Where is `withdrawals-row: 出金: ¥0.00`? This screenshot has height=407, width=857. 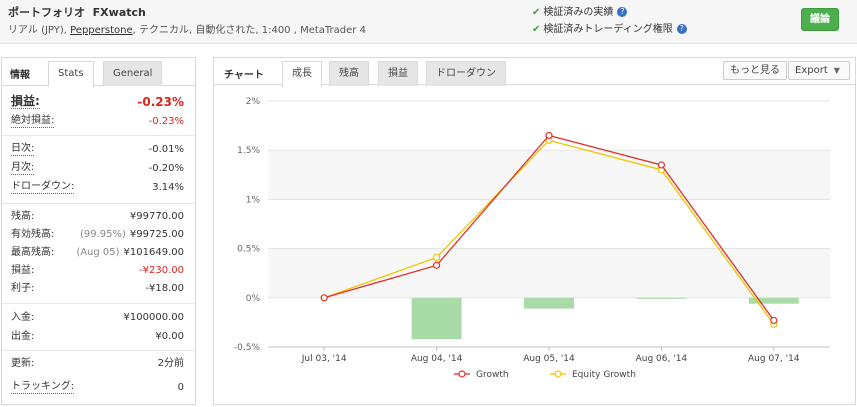
withdrawals-row: 出金: ¥0.00 is located at coordinates (97, 336).